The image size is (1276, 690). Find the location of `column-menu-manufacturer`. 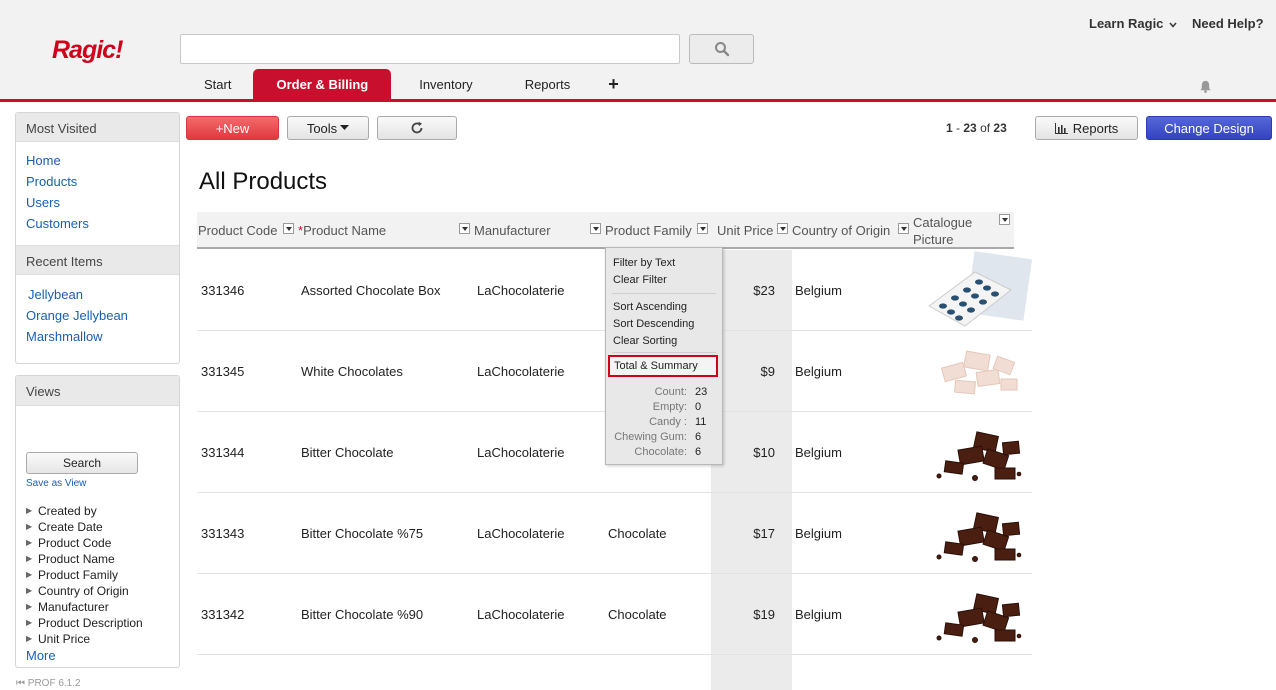

column-menu-manufacturer is located at coordinates (595, 228).